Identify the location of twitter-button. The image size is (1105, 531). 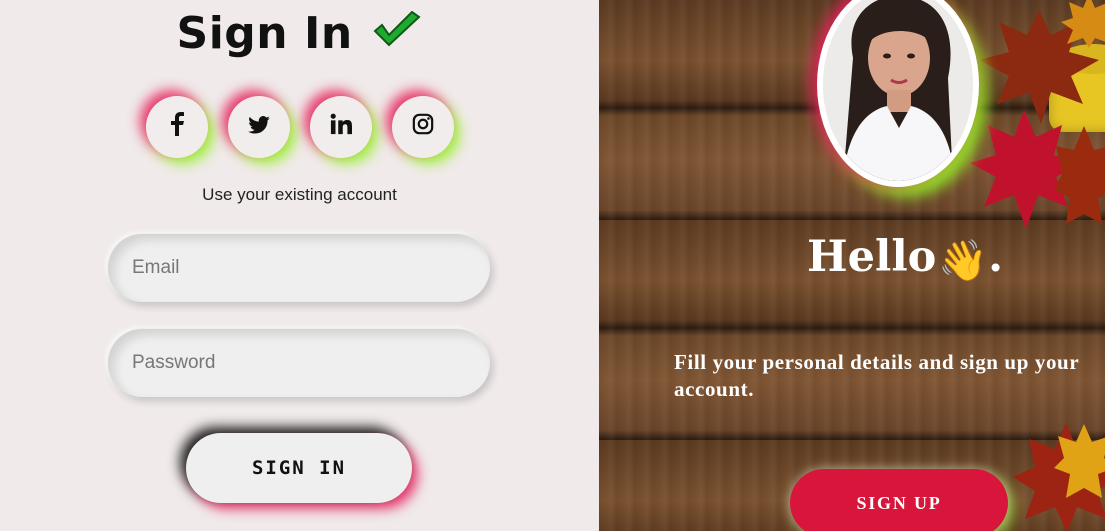
(259, 127).